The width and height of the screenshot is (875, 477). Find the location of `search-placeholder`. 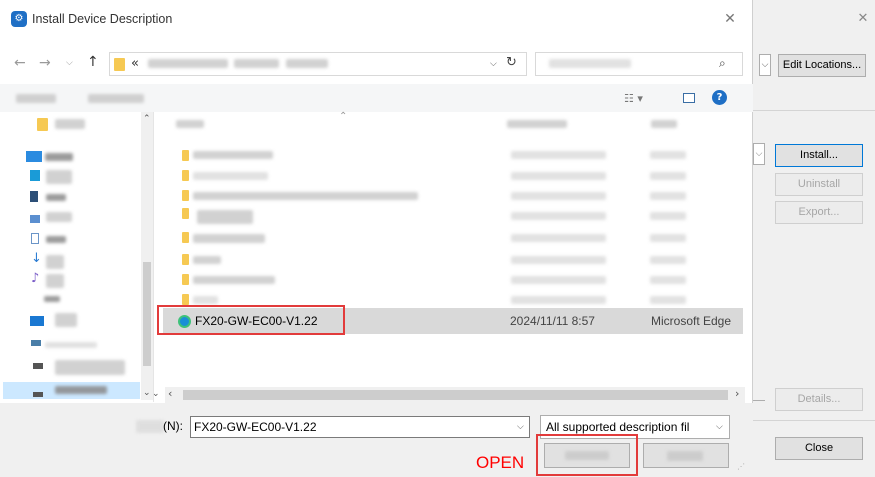

search-placeholder is located at coordinates (590, 63).